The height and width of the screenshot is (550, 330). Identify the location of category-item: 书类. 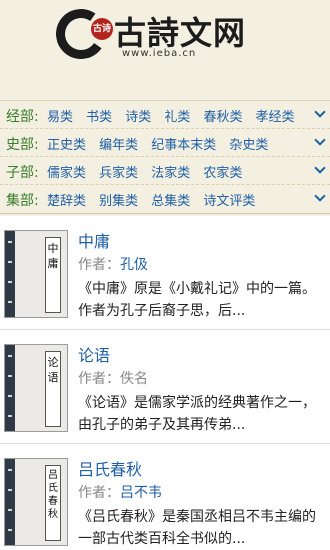
(99, 115).